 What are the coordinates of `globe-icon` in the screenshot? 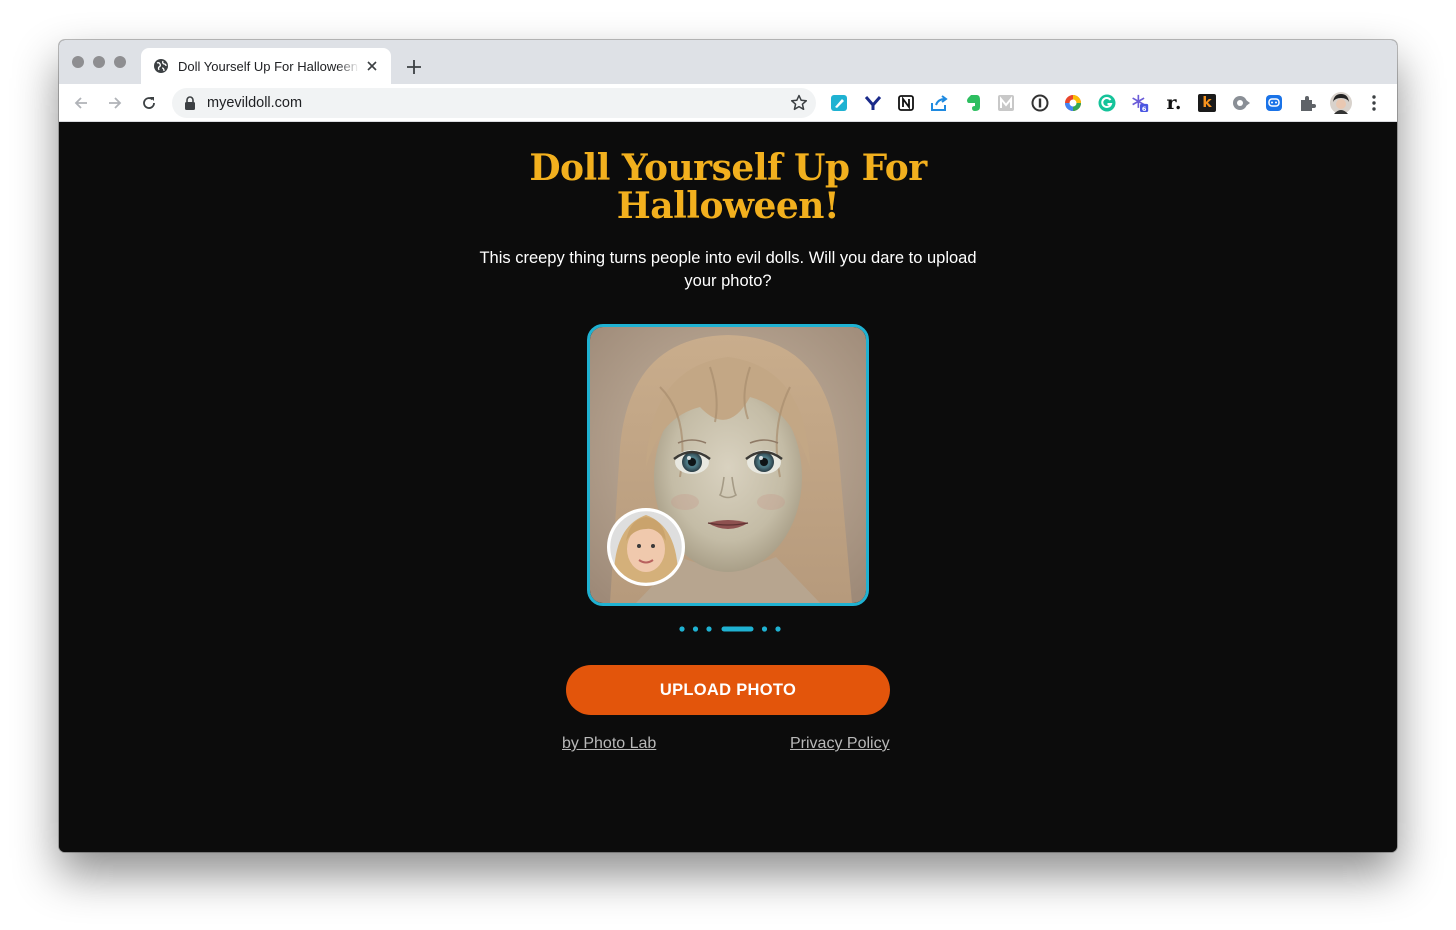 It's located at (161, 66).